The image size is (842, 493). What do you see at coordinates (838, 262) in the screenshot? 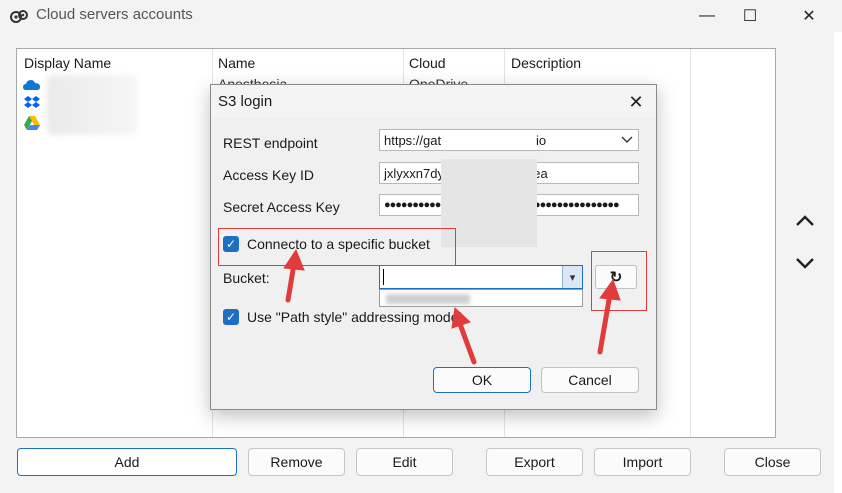
I see `window-edge` at bounding box center [838, 262].